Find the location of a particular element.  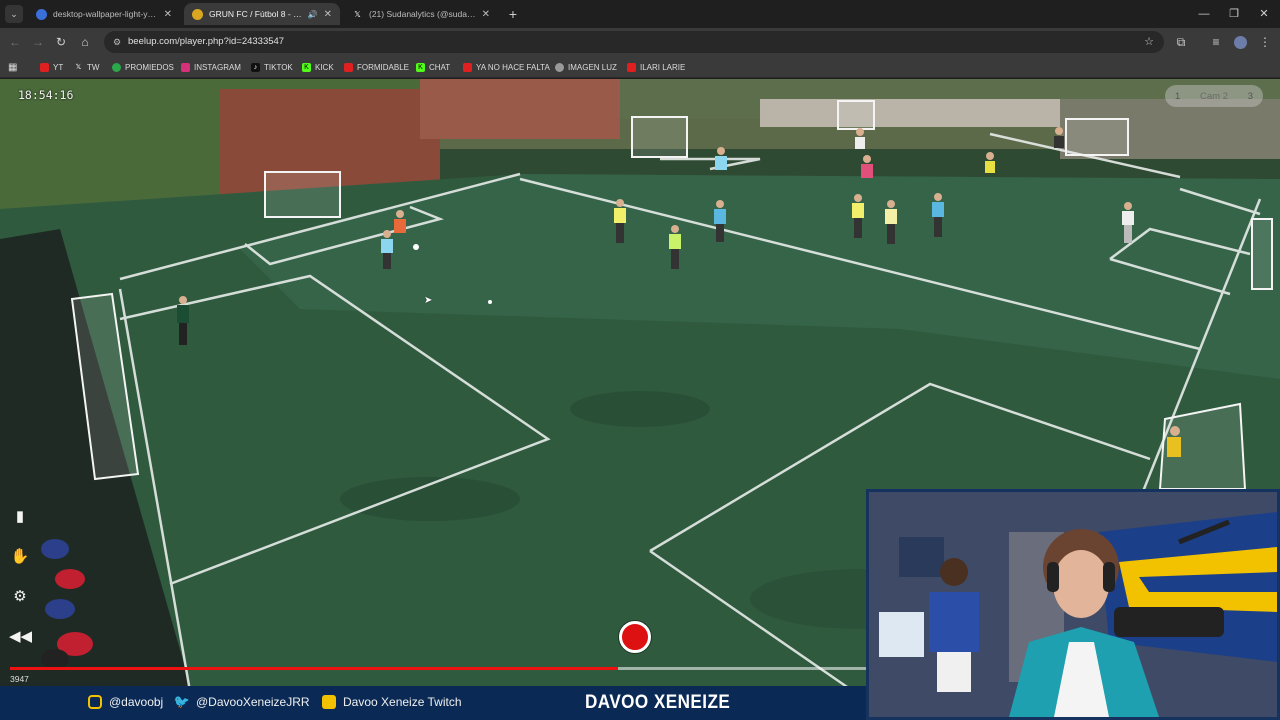

social-instagram: @davoobj is located at coordinates (125, 702).